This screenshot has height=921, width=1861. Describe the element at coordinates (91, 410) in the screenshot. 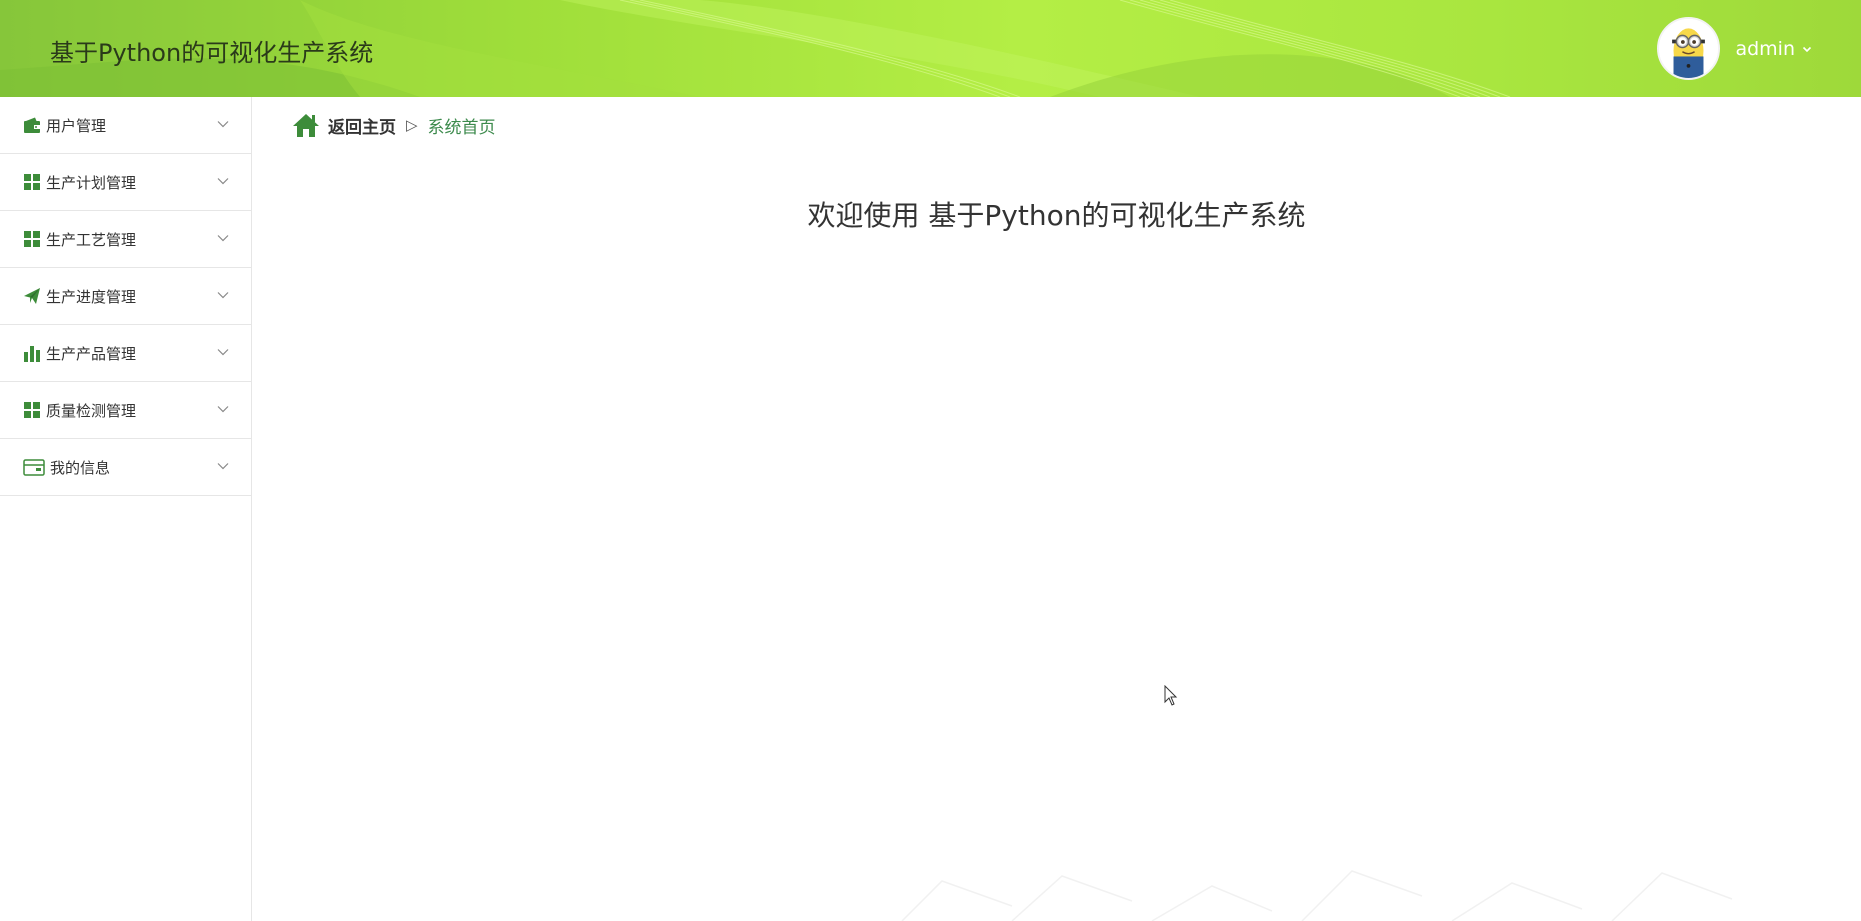

I see `sidebar-item-label: 质量检测管理` at that location.